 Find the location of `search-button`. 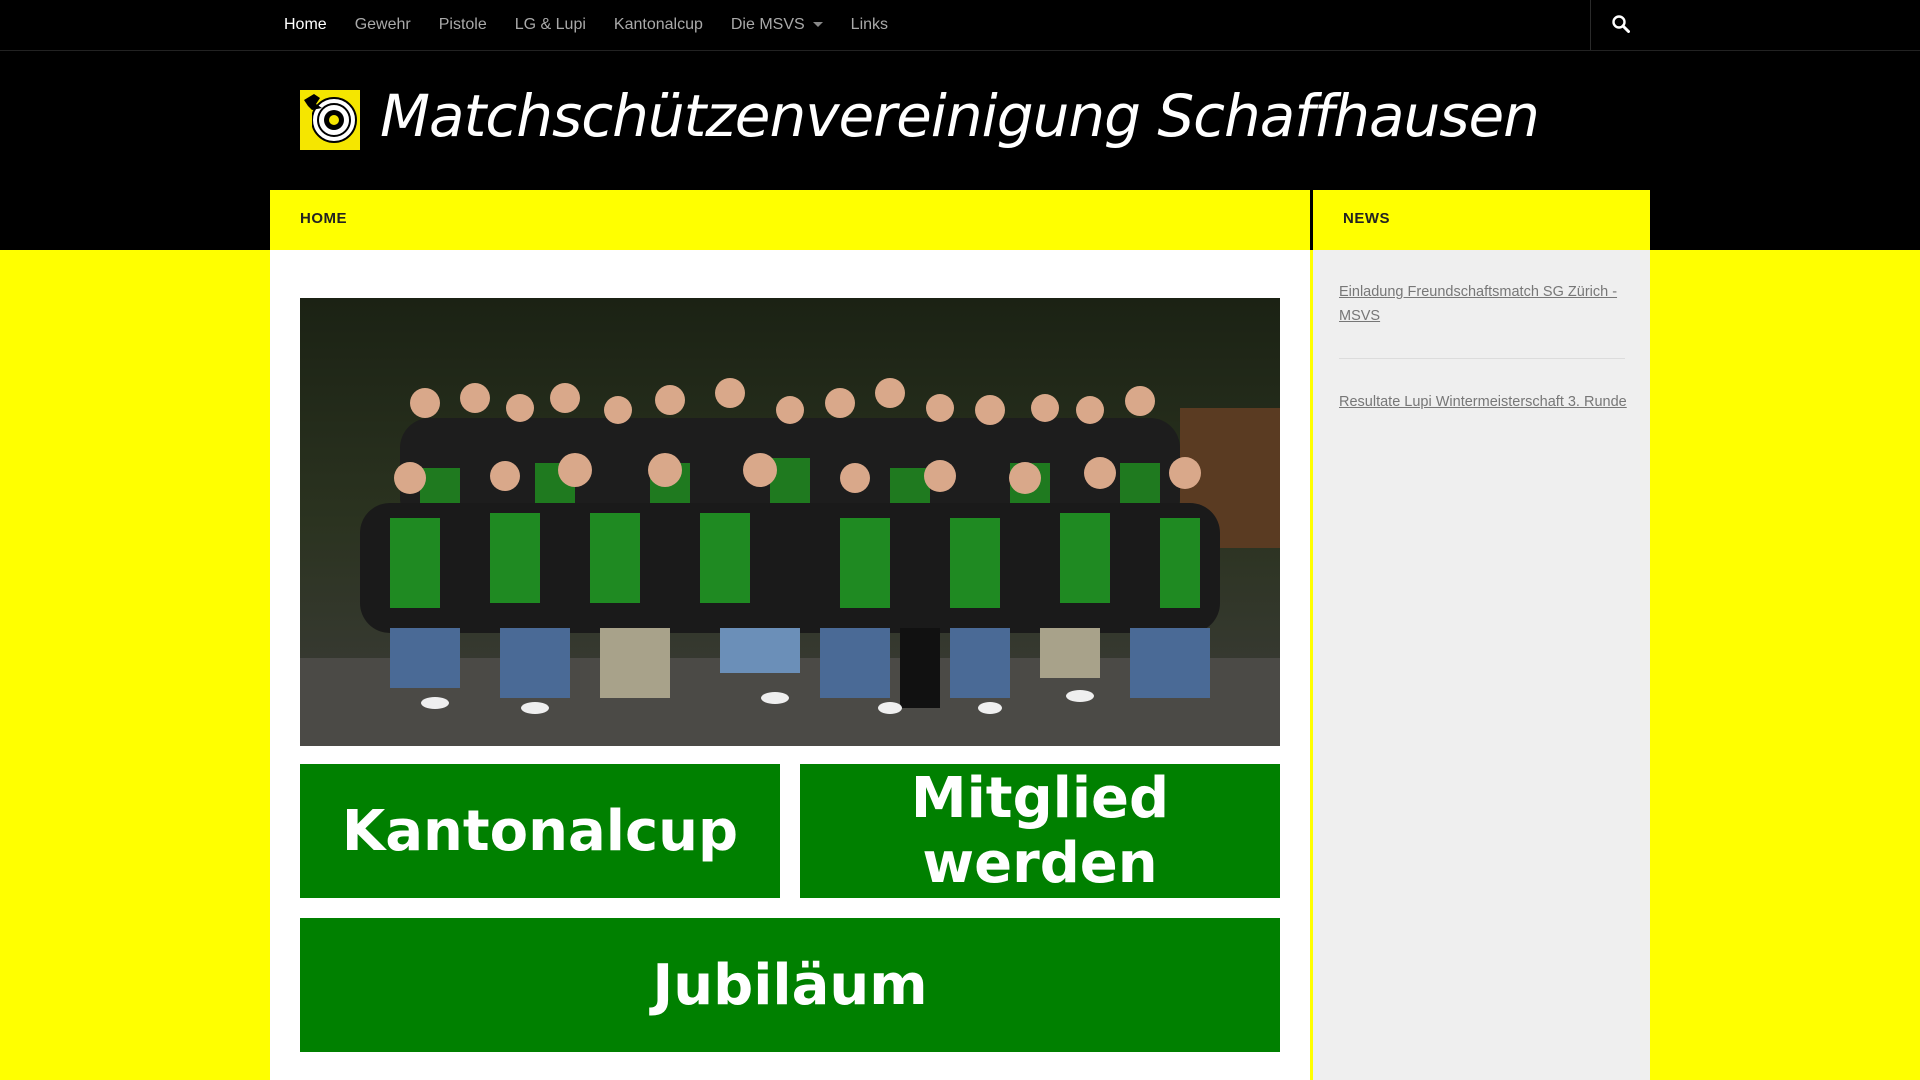

search-button is located at coordinates (1621, 25).